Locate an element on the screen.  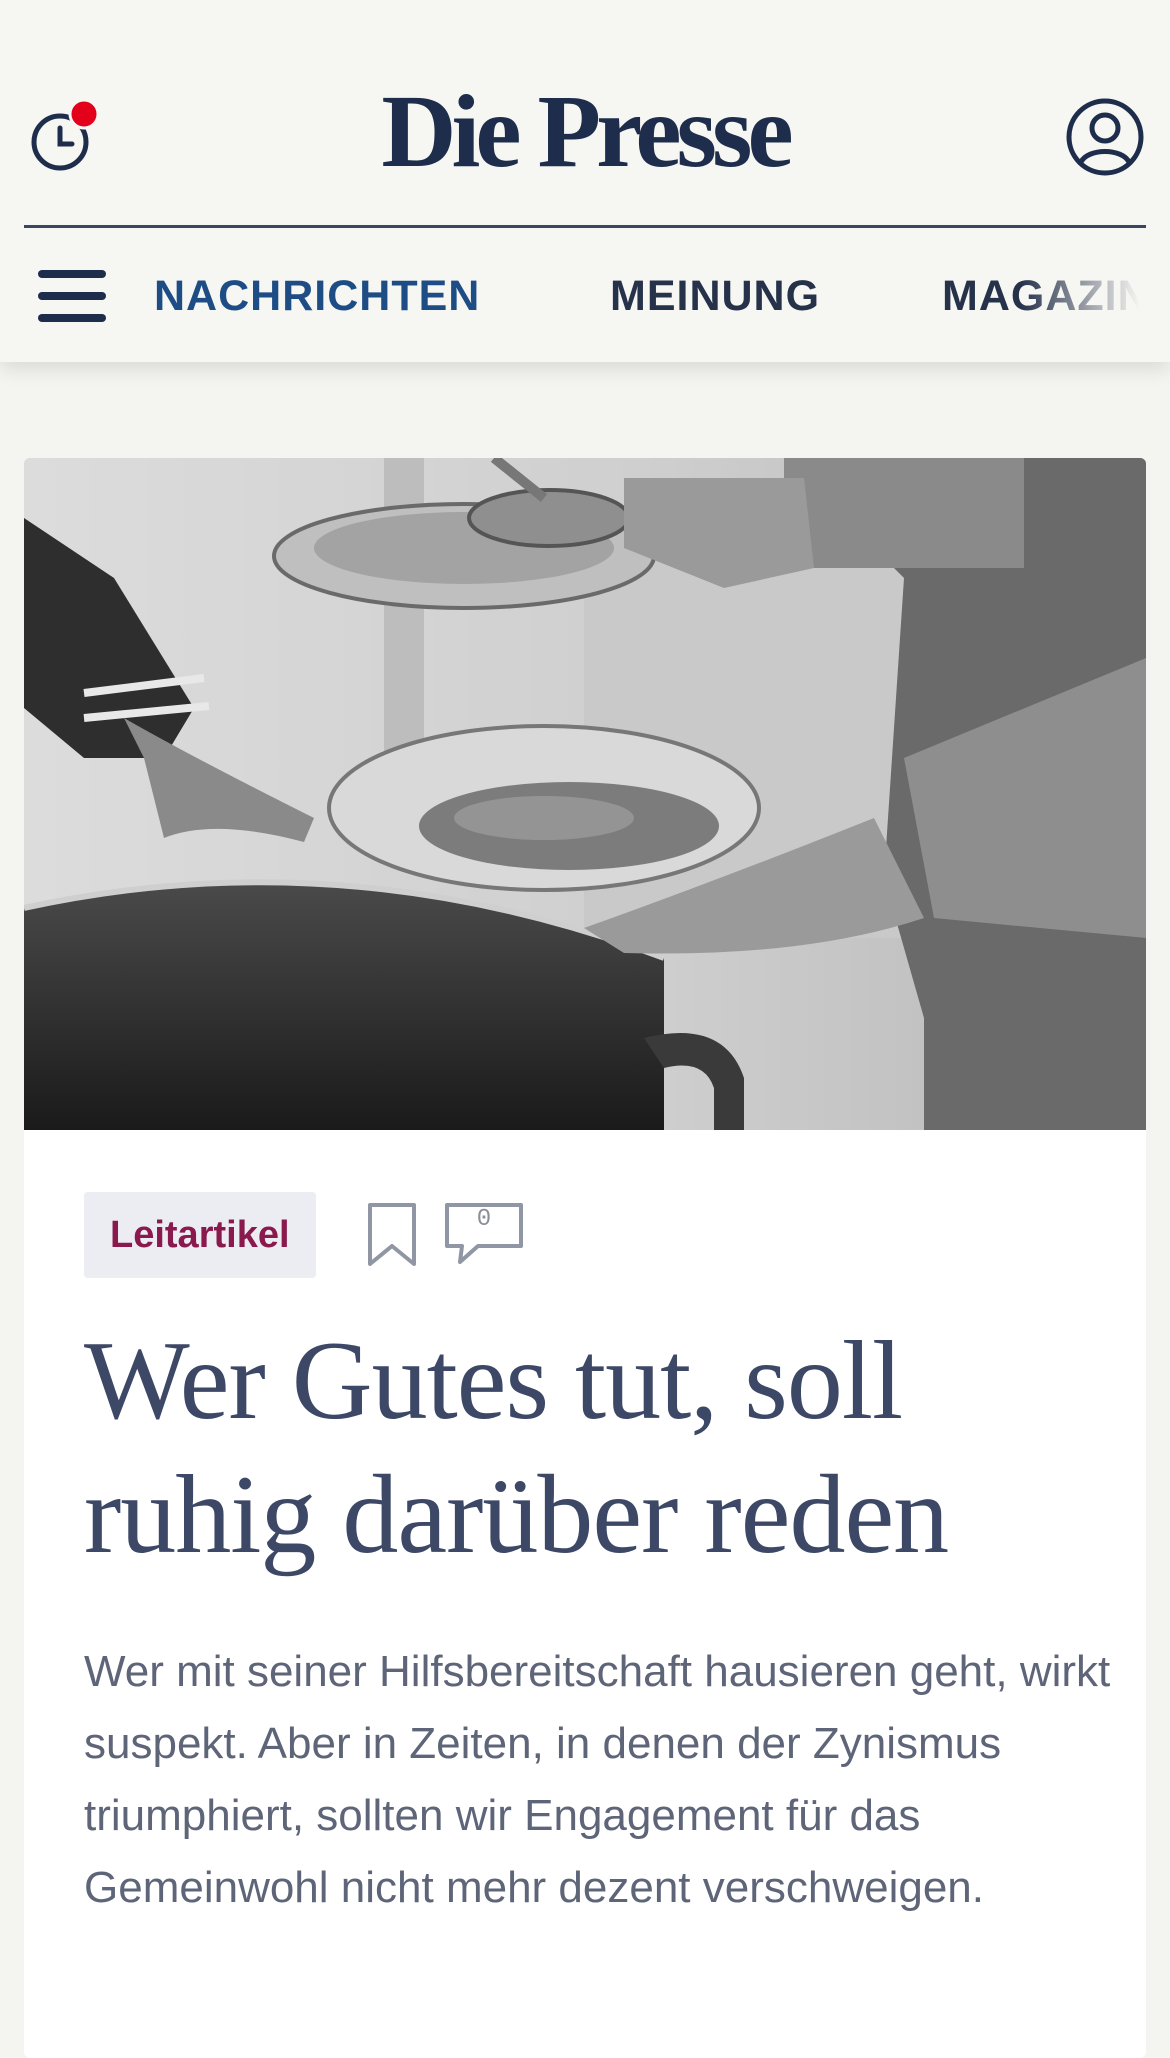
menu-button is located at coordinates (72, 298).